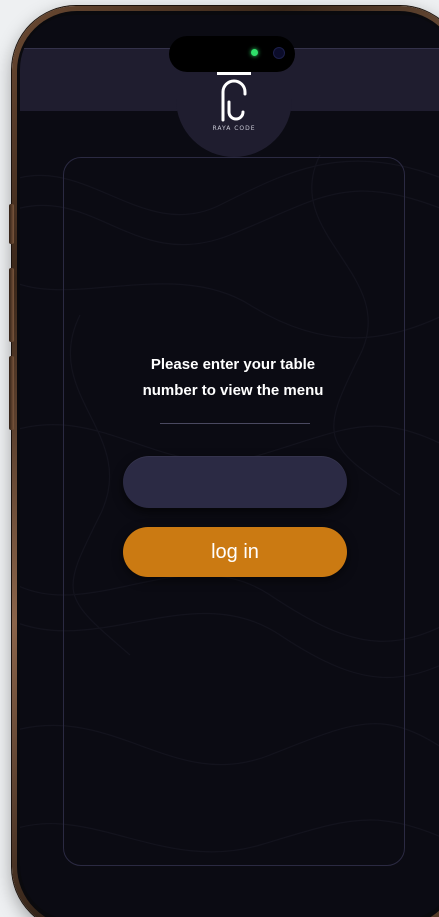  What do you see at coordinates (234, 128) in the screenshot?
I see `logo-brand-text: RAYA CODE` at bounding box center [234, 128].